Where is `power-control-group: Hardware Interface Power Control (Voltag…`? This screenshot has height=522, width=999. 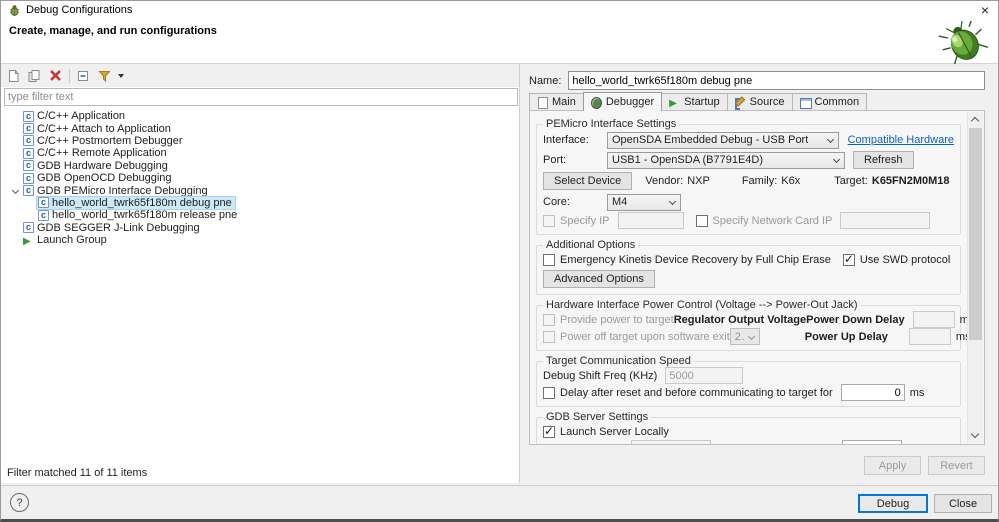
power-control-group: Hardware Interface Power Control (Voltag… is located at coordinates (755, 325).